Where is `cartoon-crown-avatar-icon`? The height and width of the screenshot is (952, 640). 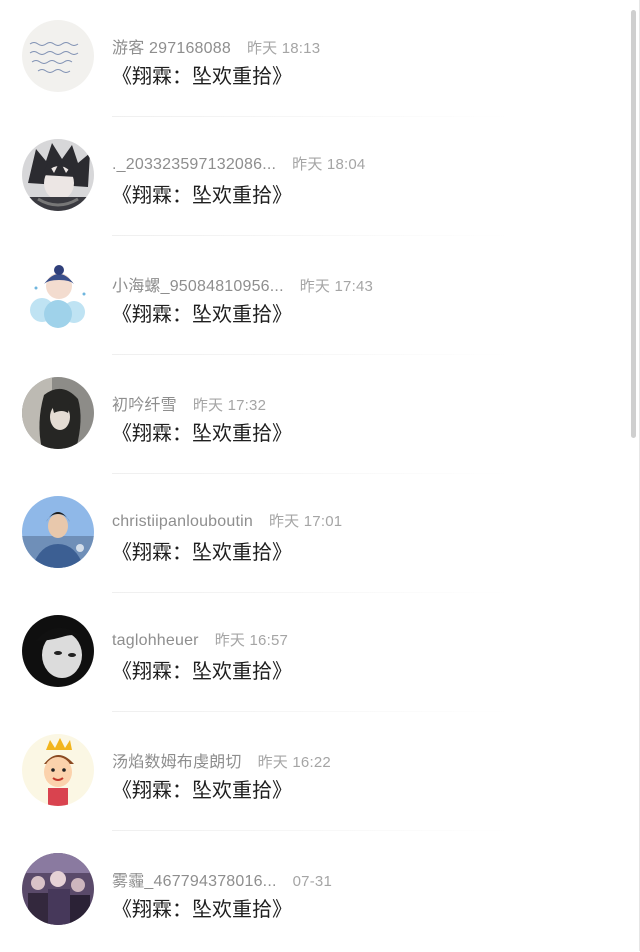 cartoon-crown-avatar-icon is located at coordinates (58, 770).